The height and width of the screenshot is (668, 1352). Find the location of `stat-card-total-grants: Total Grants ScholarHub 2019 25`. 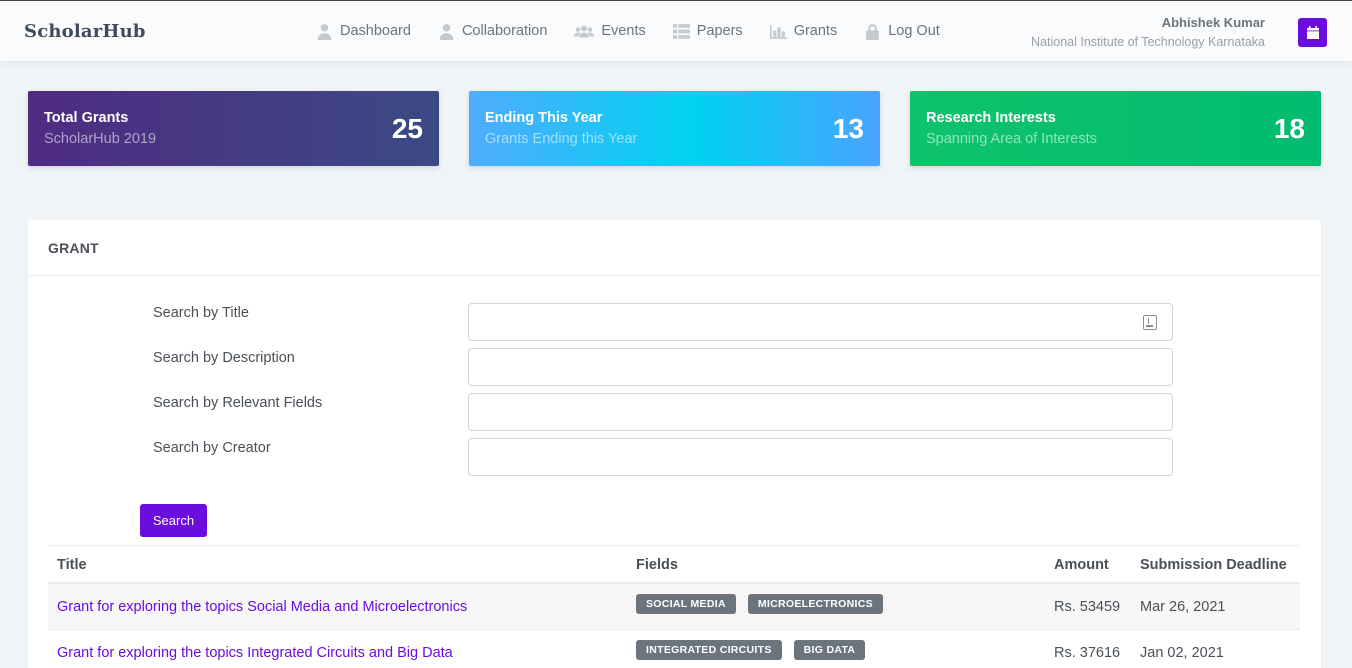

stat-card-total-grants: Total Grants ScholarHub 2019 25 is located at coordinates (233, 128).